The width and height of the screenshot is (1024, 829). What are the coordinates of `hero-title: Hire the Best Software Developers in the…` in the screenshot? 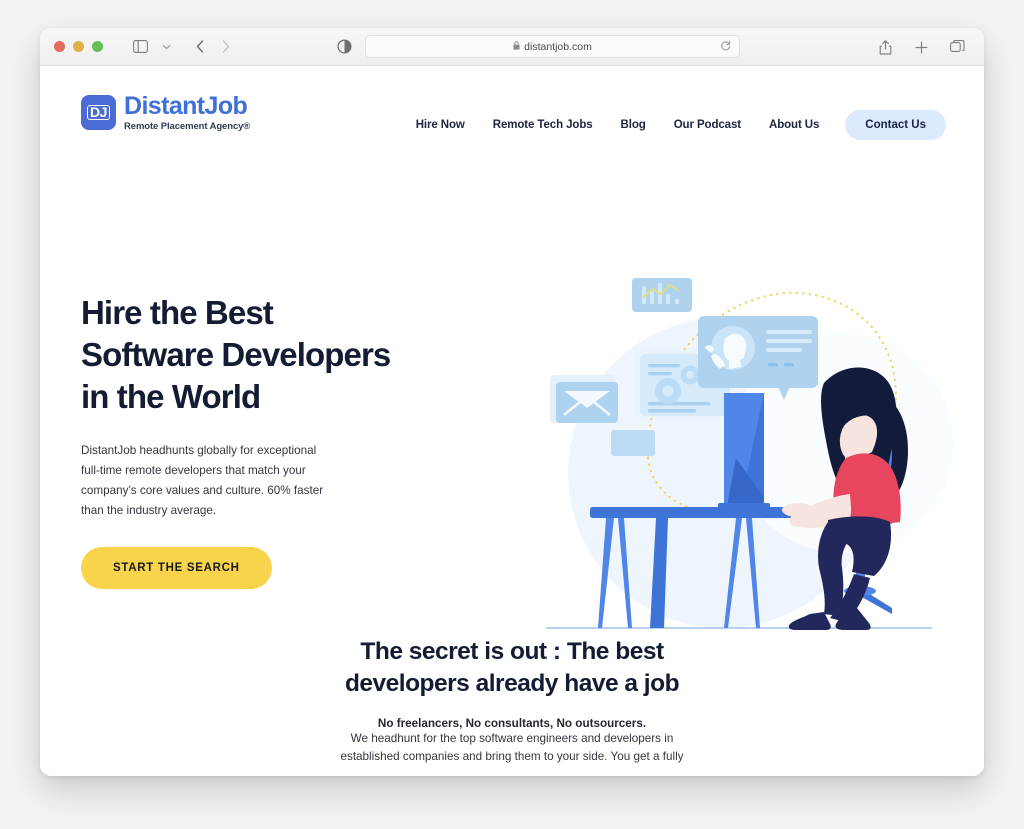 It's located at (271, 355).